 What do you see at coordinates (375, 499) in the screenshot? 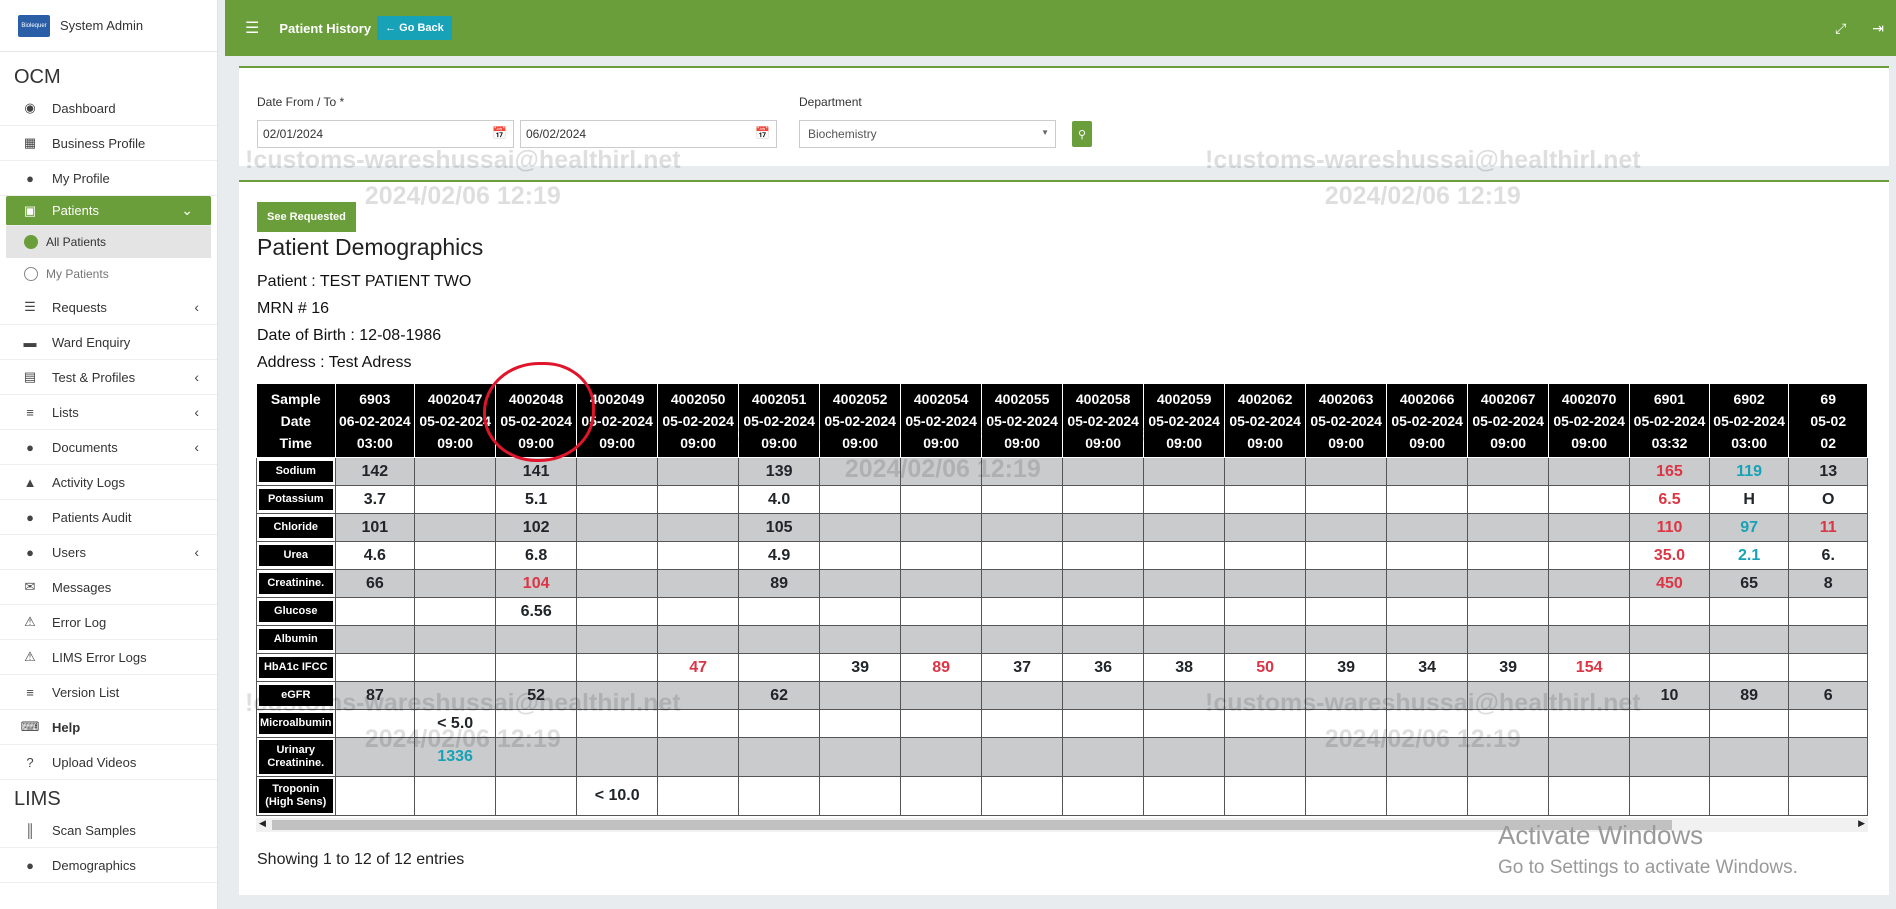
I see `result-cell: 3.7` at bounding box center [375, 499].